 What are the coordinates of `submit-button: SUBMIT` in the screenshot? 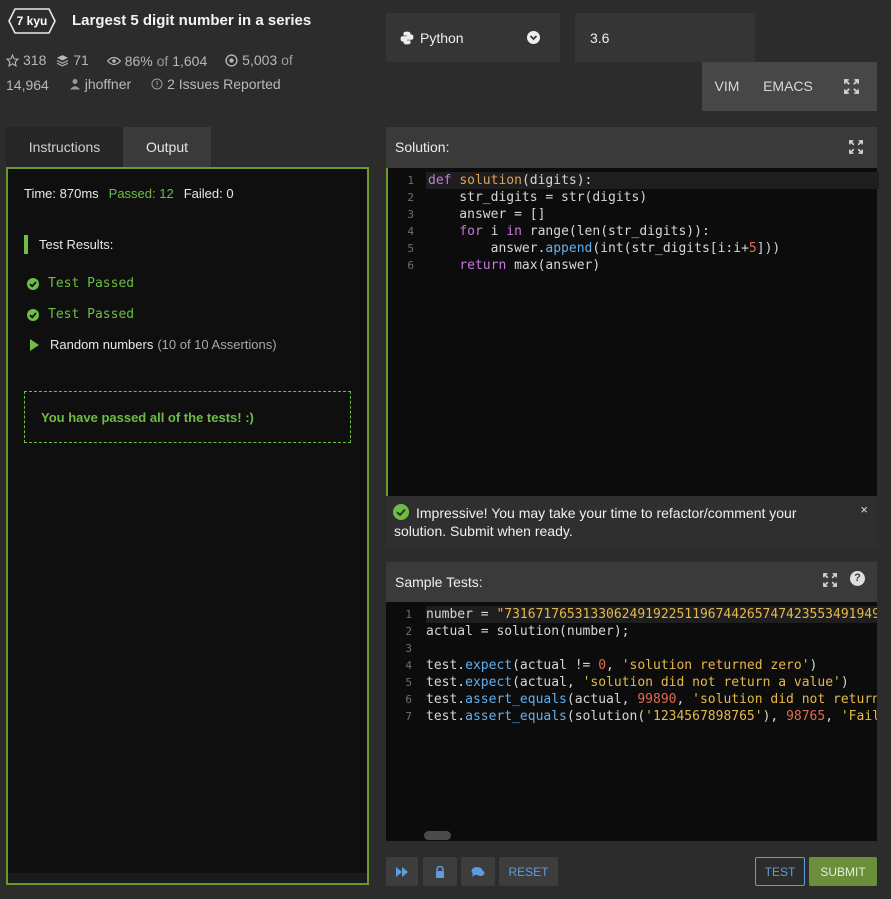 It's located at (843, 871).